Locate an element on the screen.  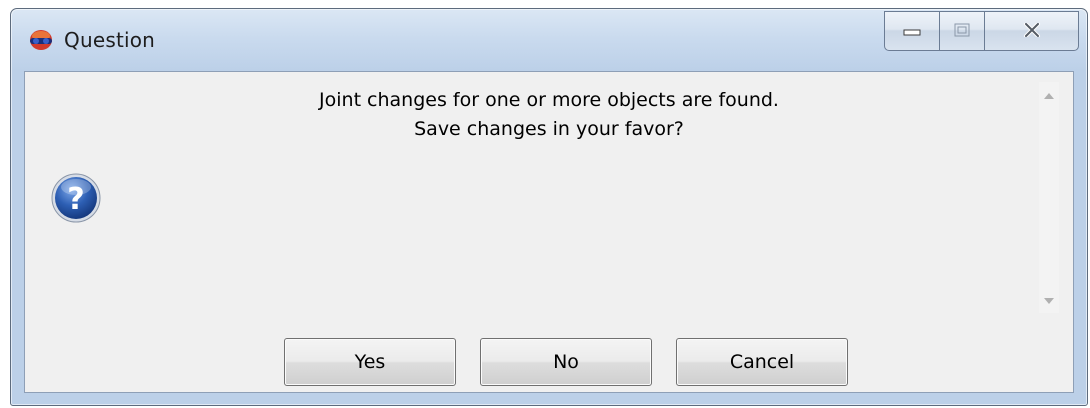
question-icon: ? is located at coordinates (76, 198).